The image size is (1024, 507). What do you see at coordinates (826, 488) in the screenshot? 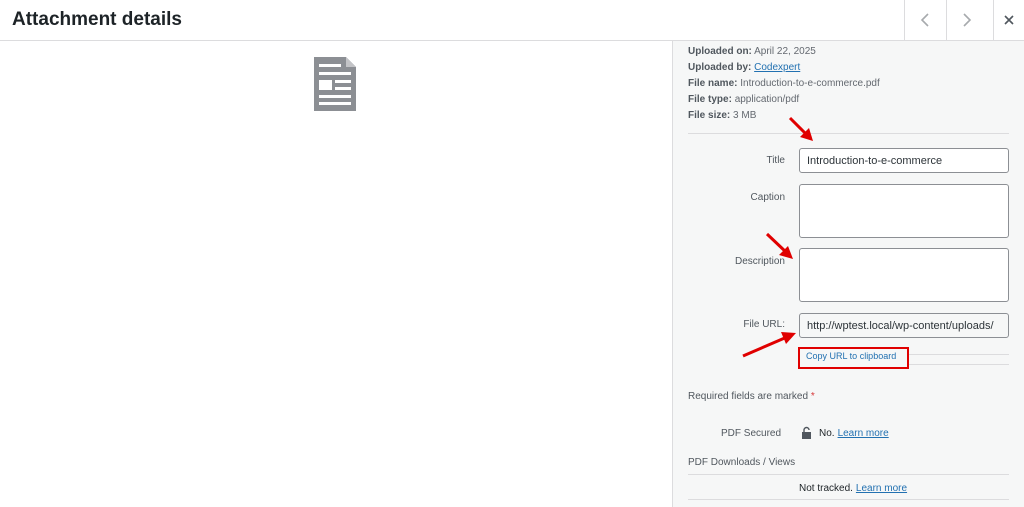
I see `pdf-tracked-value: Not tracked.` at bounding box center [826, 488].